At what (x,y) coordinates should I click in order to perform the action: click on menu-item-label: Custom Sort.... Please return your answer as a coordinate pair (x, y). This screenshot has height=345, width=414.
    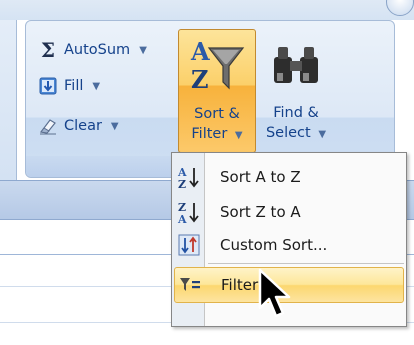
    Looking at the image, I should click on (274, 245).